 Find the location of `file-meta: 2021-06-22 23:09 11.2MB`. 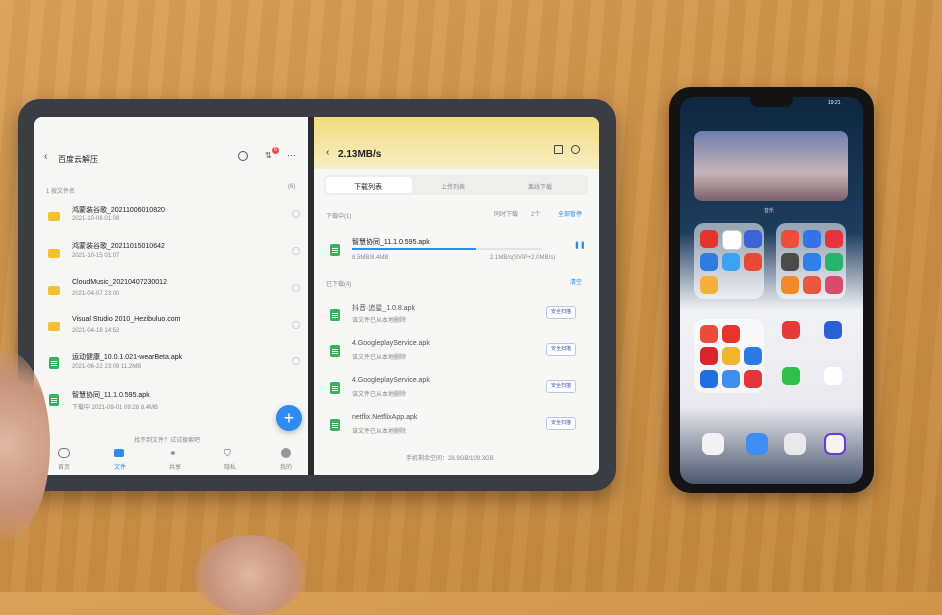

file-meta: 2021-06-22 23:09 11.2MB is located at coordinates (107, 367).